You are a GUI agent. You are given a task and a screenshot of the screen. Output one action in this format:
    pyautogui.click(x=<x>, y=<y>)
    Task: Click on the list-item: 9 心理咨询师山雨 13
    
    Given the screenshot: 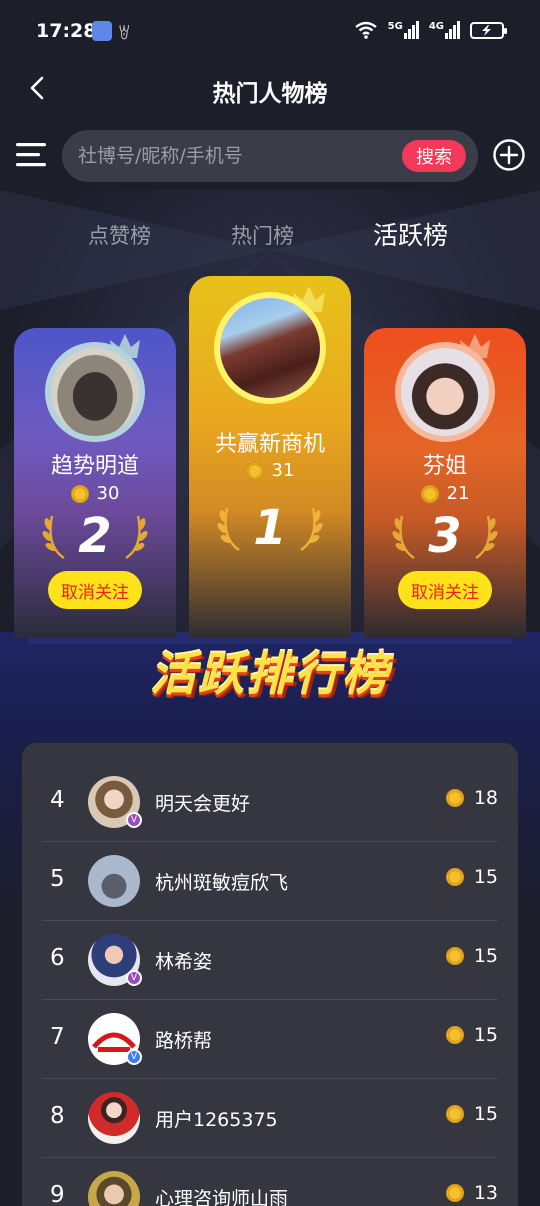 What is the action you would take?
    pyautogui.click(x=270, y=1182)
    